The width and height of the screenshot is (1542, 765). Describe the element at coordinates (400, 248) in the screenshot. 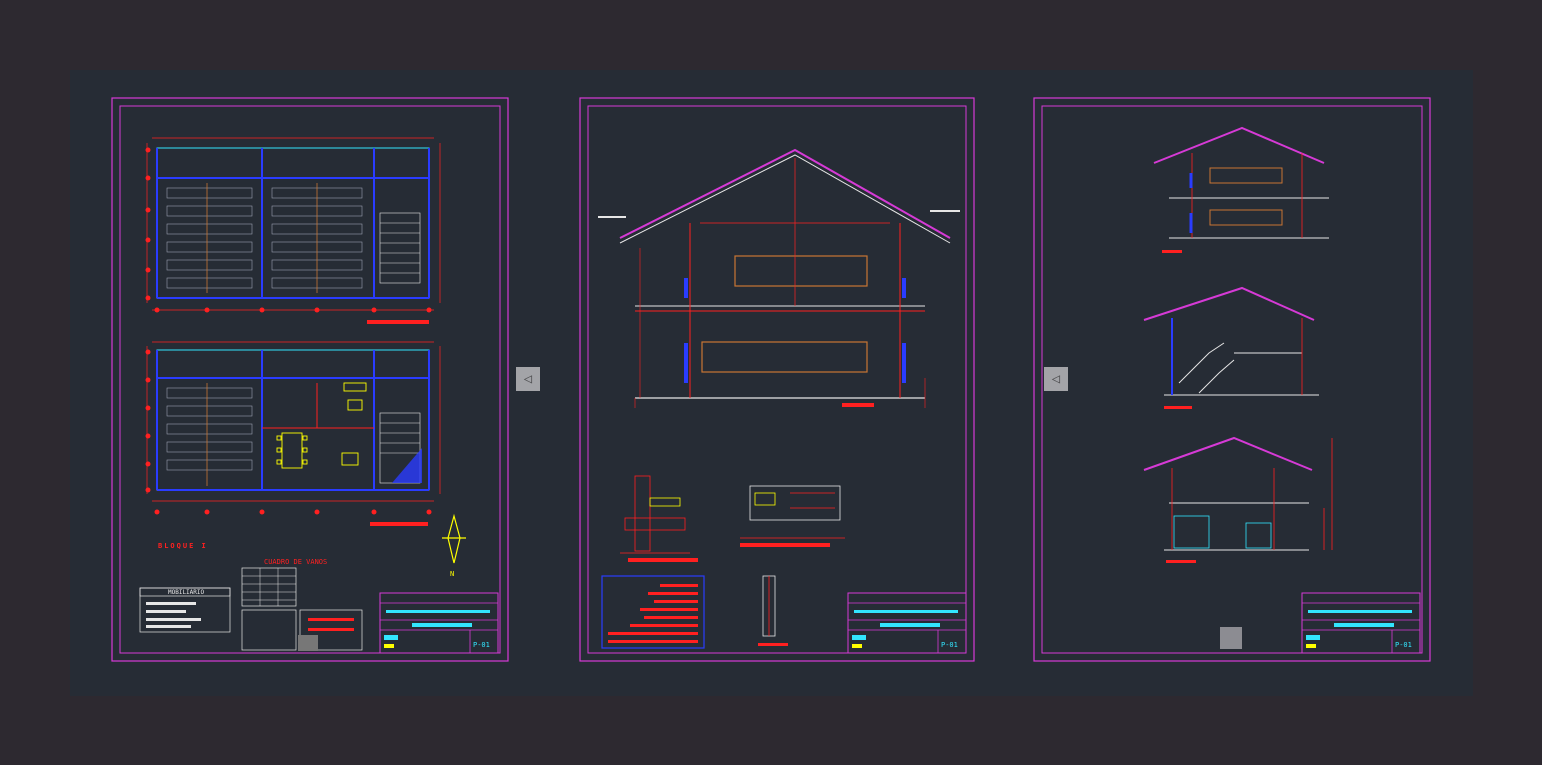

I see `stair-upper` at that location.